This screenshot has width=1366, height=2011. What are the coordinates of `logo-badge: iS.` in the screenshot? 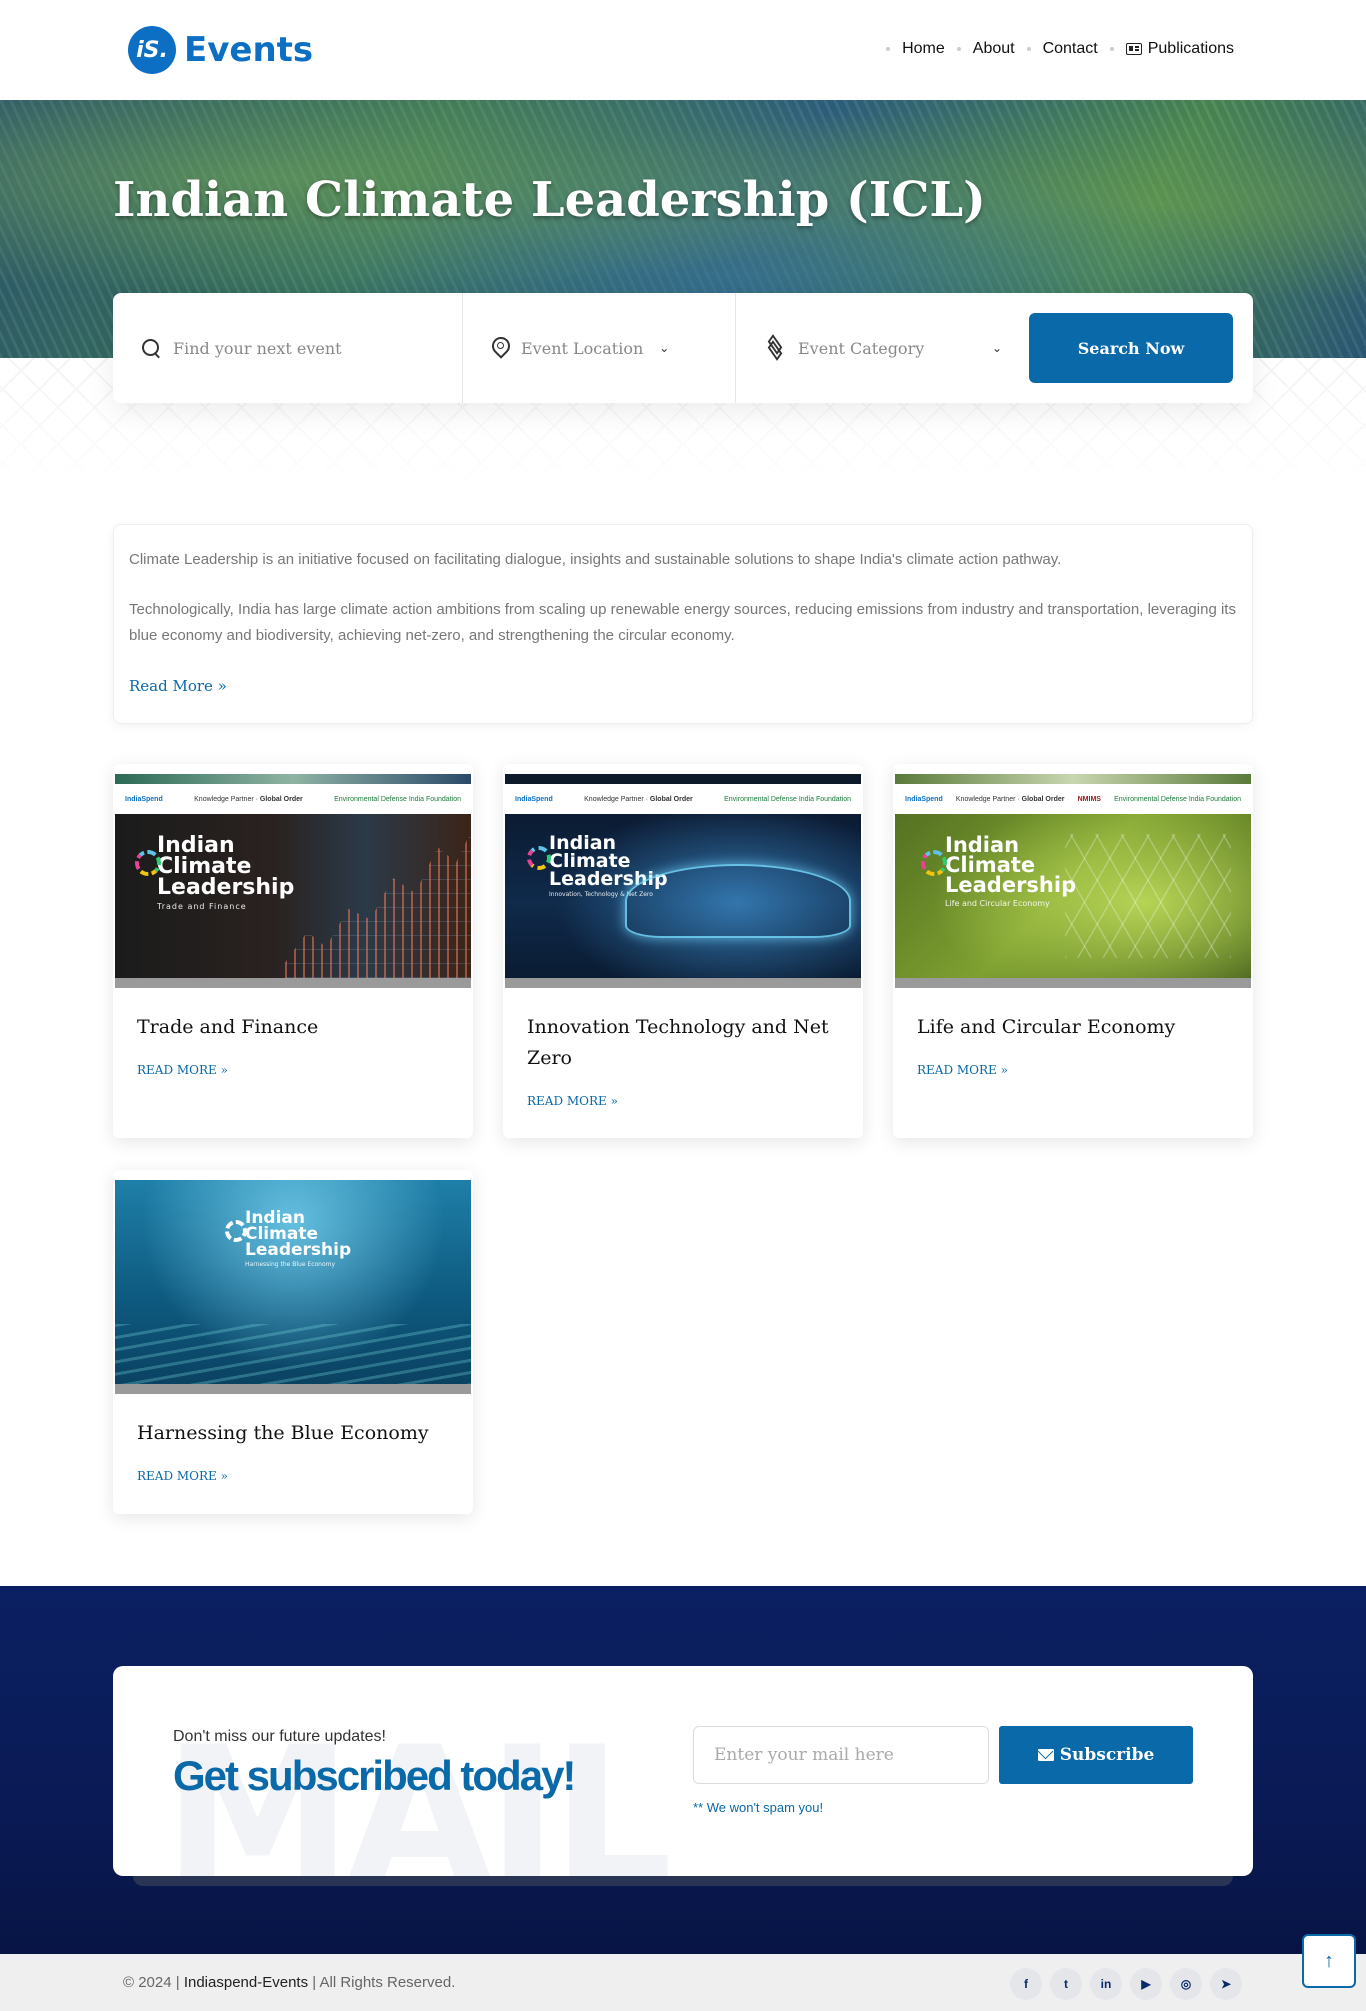 It's located at (152, 50).